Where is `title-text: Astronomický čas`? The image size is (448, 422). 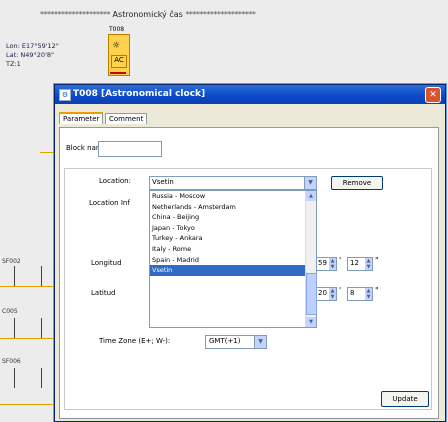 title-text: Astronomický čas is located at coordinates (147, 14).